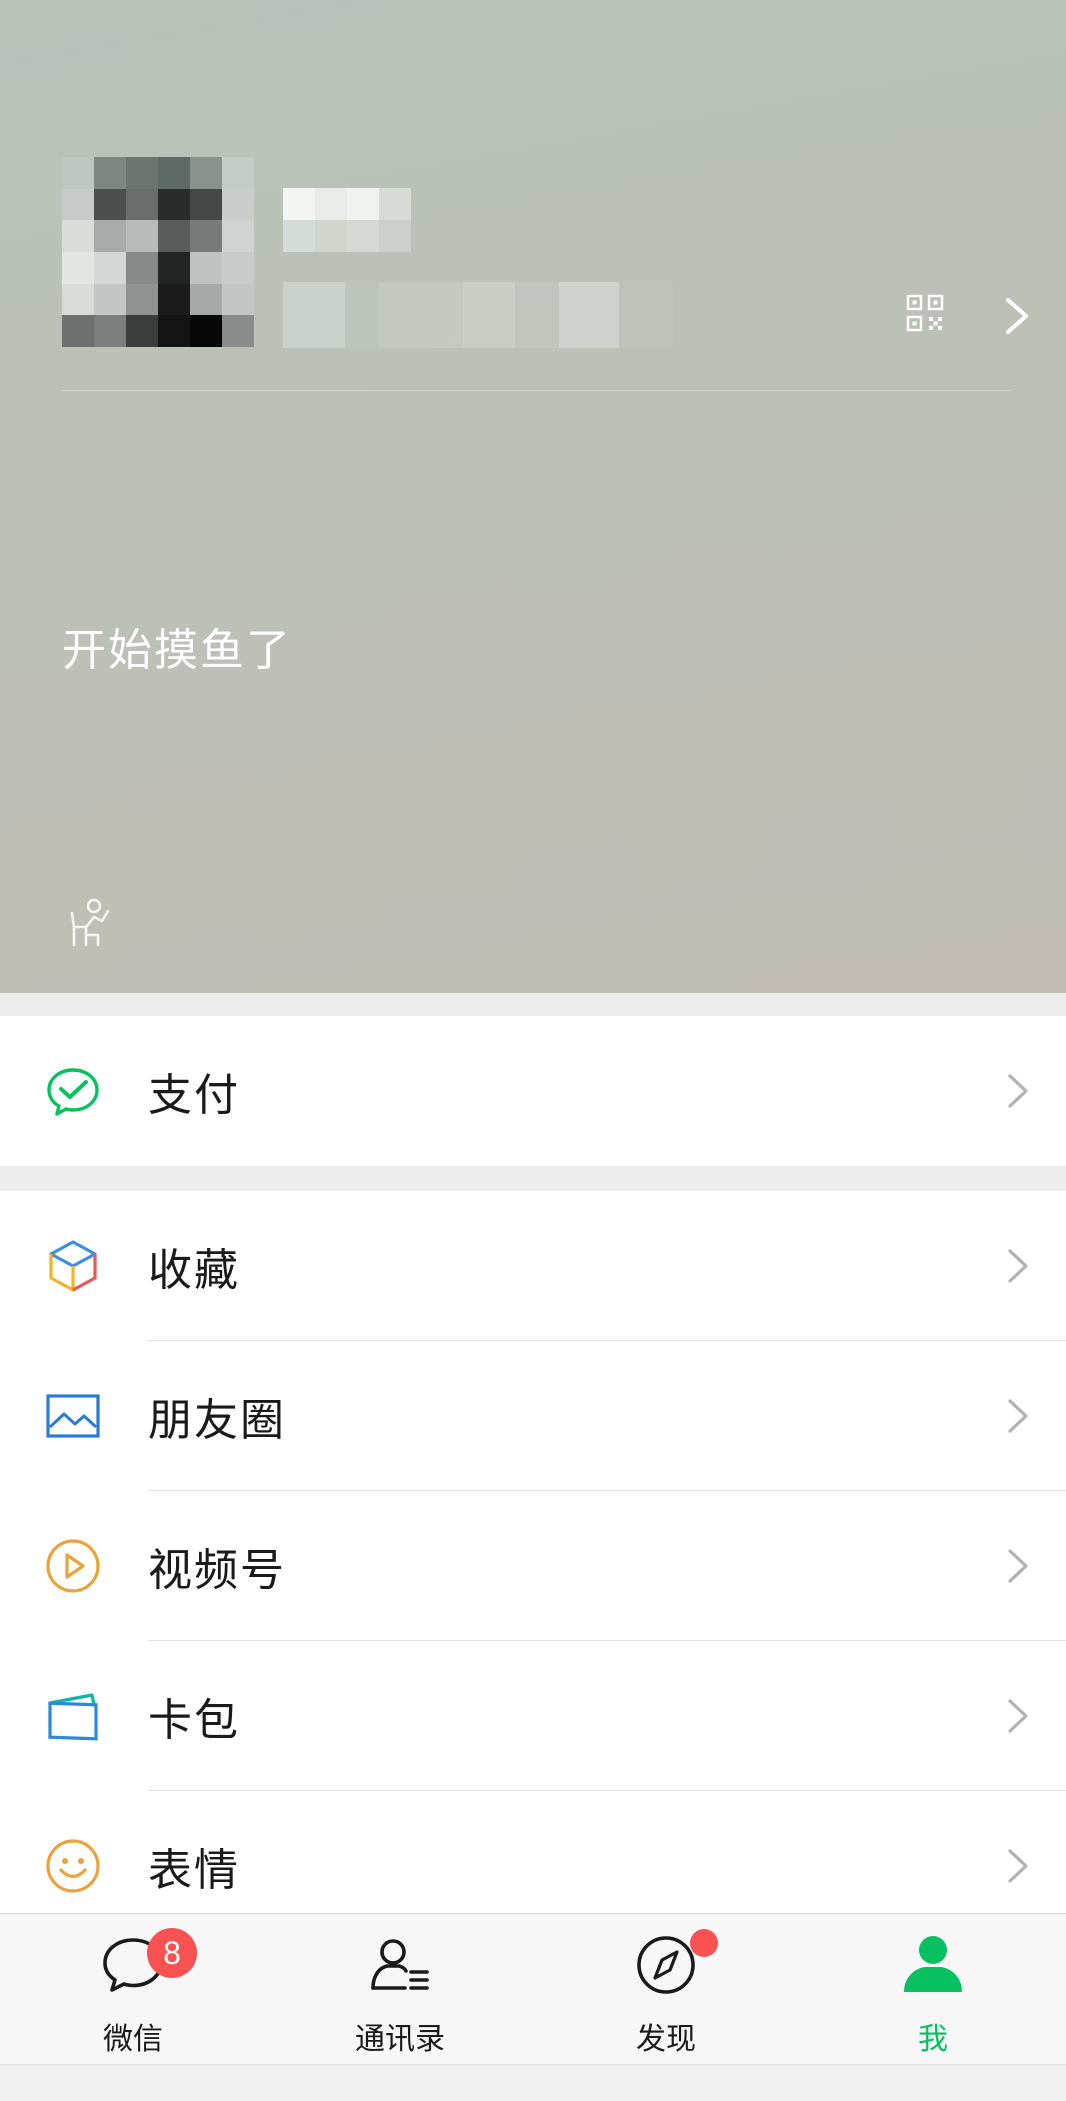 The height and width of the screenshot is (2101, 1066). What do you see at coordinates (73, 1717) in the screenshot?
I see `cards-icon` at bounding box center [73, 1717].